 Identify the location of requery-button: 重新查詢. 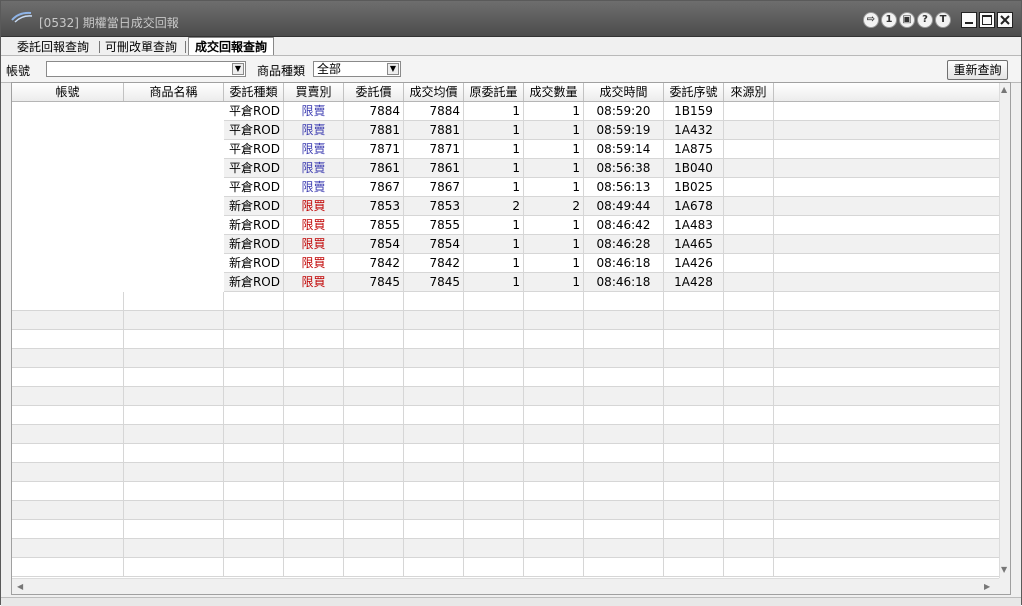
(977, 70).